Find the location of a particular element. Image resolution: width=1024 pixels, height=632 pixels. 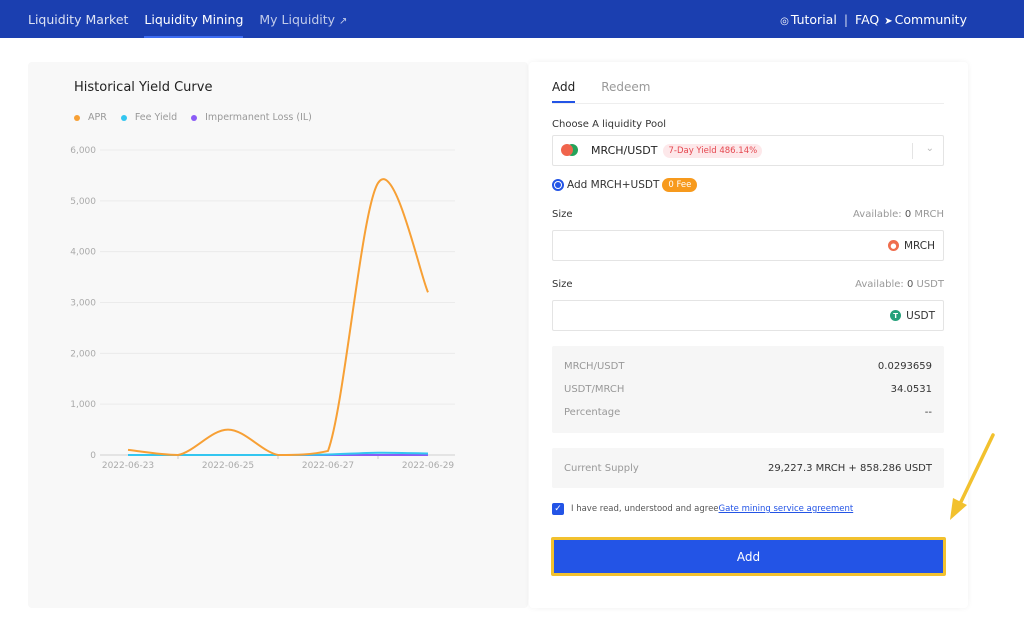

tab-add: Add is located at coordinates (564, 91).